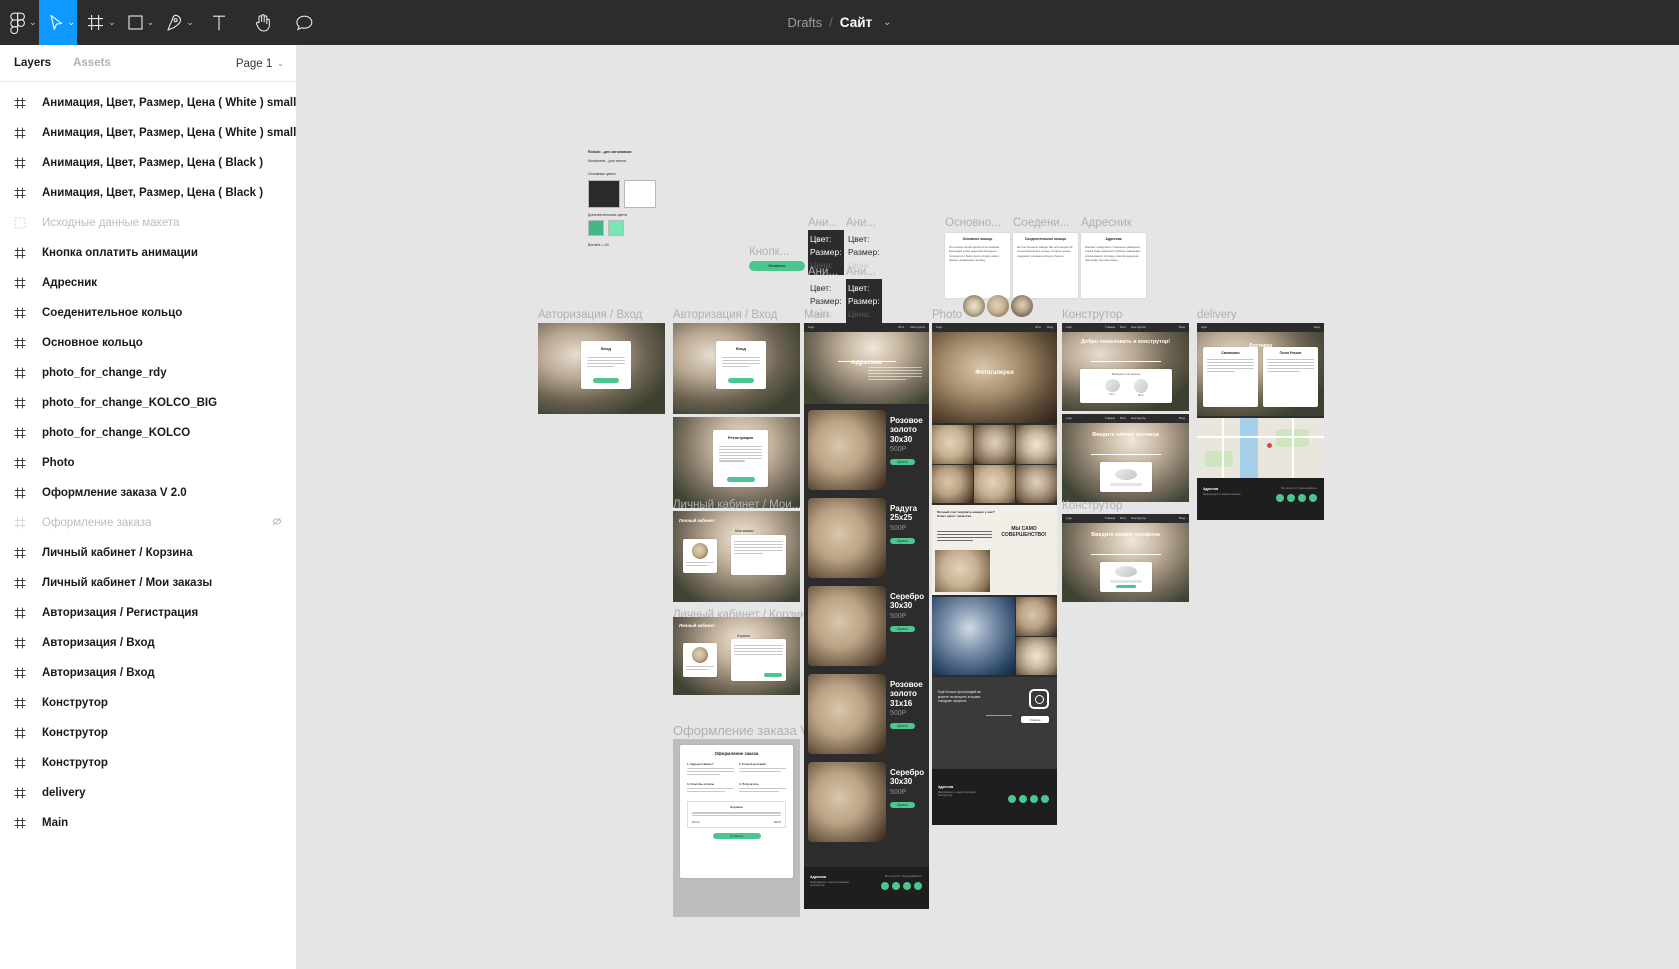 Image resolution: width=1679 pixels, height=969 pixels. I want to click on constructor-name-card, so click(1126, 477).